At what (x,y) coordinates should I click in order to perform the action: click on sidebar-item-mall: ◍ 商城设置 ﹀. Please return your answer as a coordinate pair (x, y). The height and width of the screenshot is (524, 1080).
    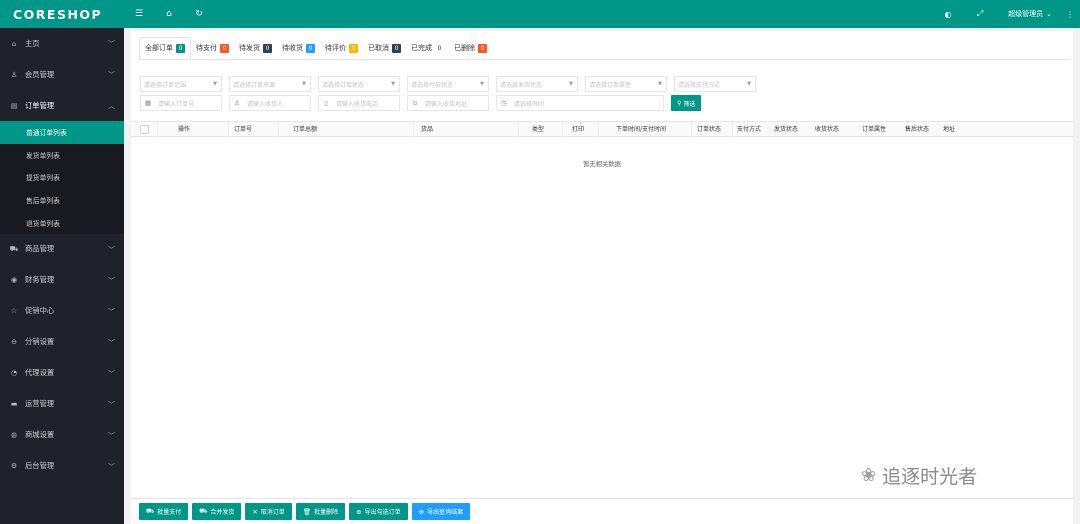
    Looking at the image, I should click on (62, 435).